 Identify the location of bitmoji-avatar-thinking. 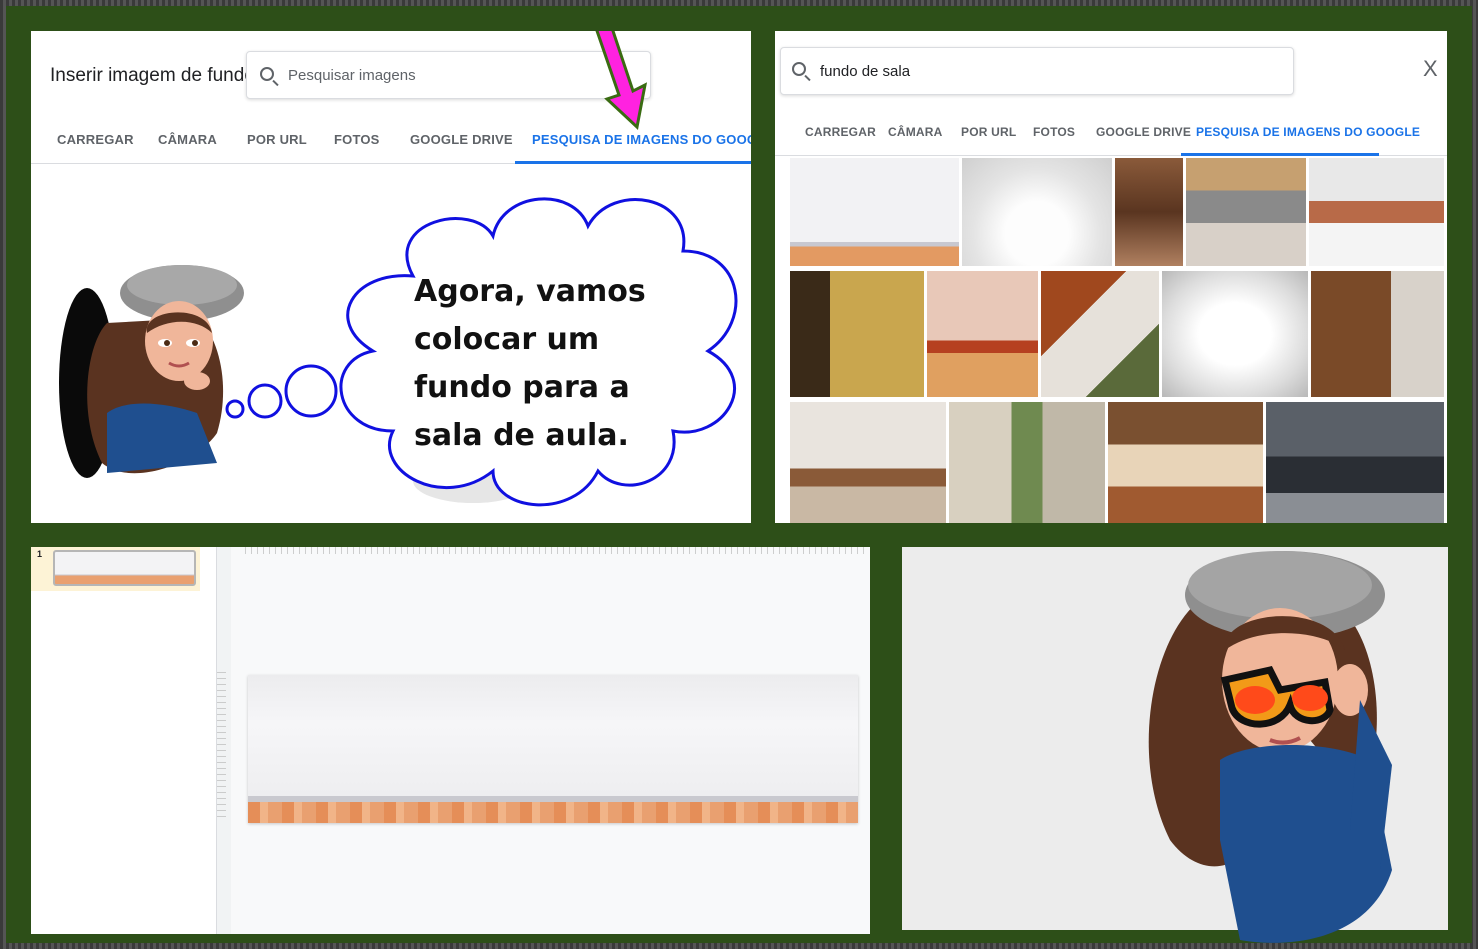
(151, 371).